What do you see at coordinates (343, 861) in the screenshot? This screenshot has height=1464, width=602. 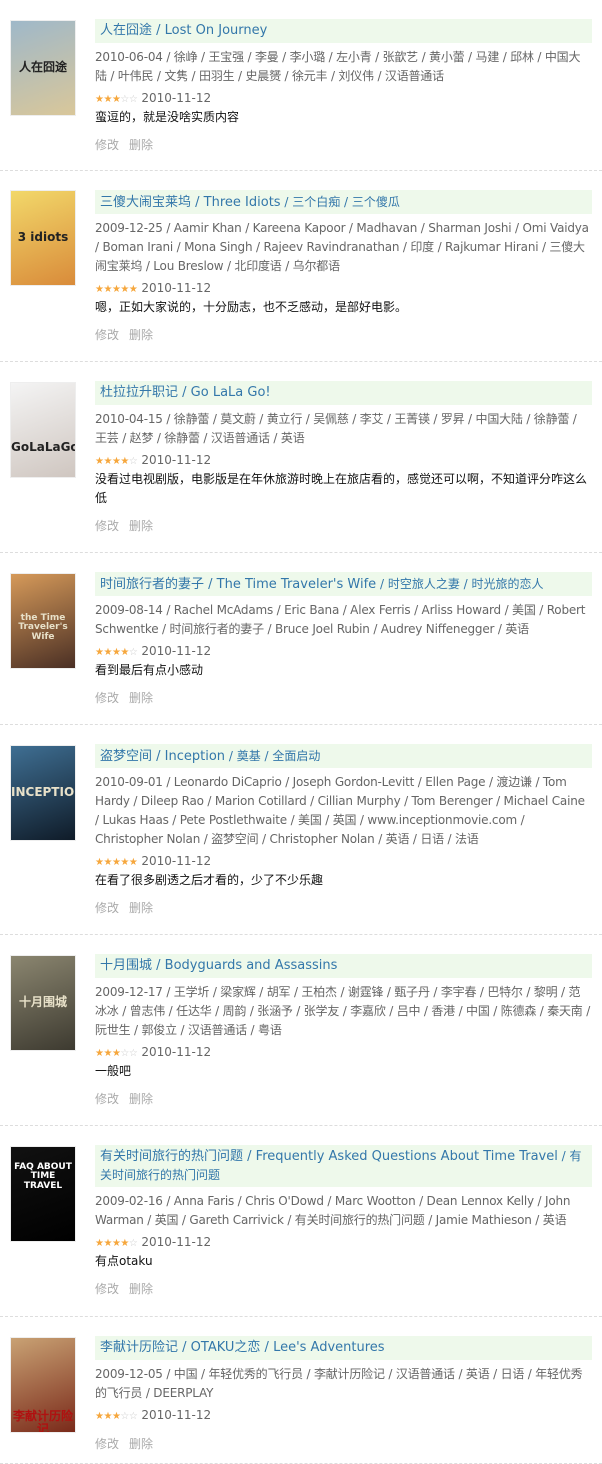 I see `rating-row: ★★★★★ 2010-11-12` at bounding box center [343, 861].